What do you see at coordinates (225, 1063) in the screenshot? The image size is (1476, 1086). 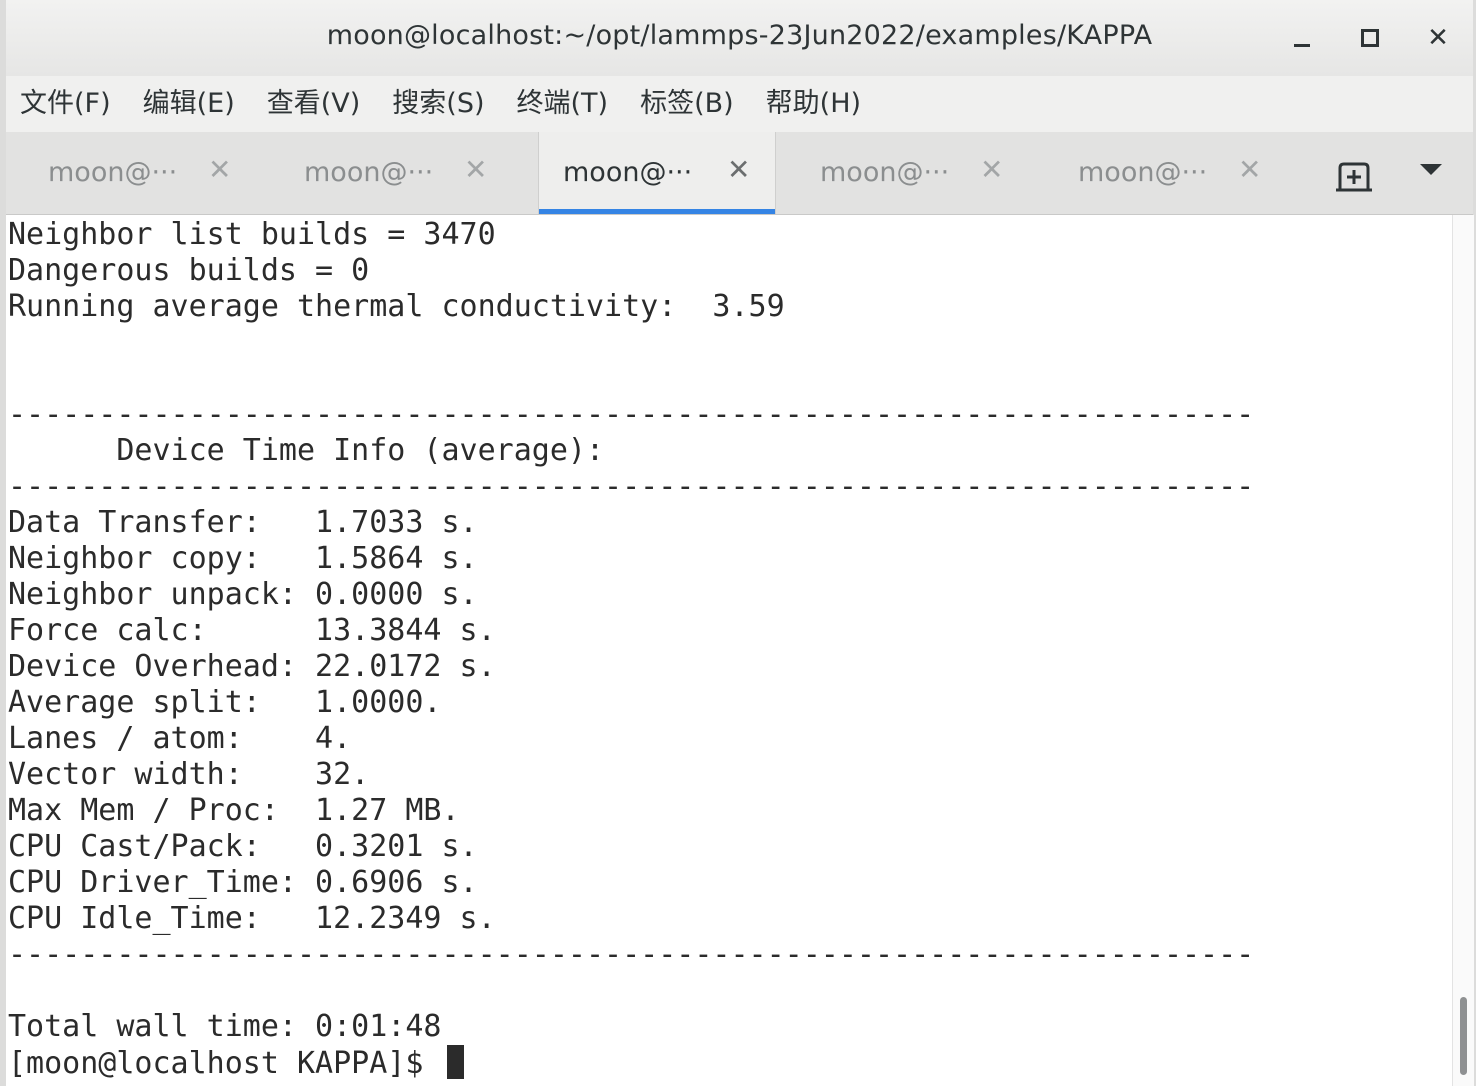 I see `shell-prompt: [moon@localhost KAPPA]$` at bounding box center [225, 1063].